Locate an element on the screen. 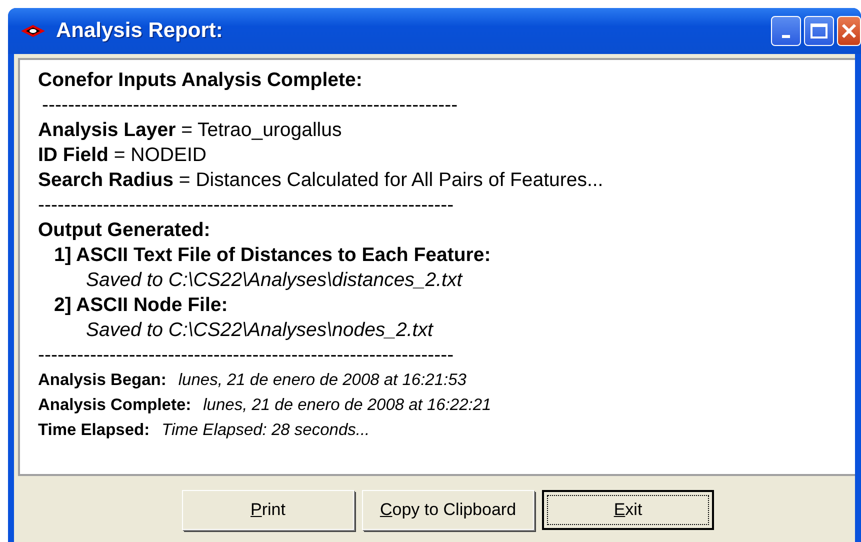  eye-icon is located at coordinates (33, 31).